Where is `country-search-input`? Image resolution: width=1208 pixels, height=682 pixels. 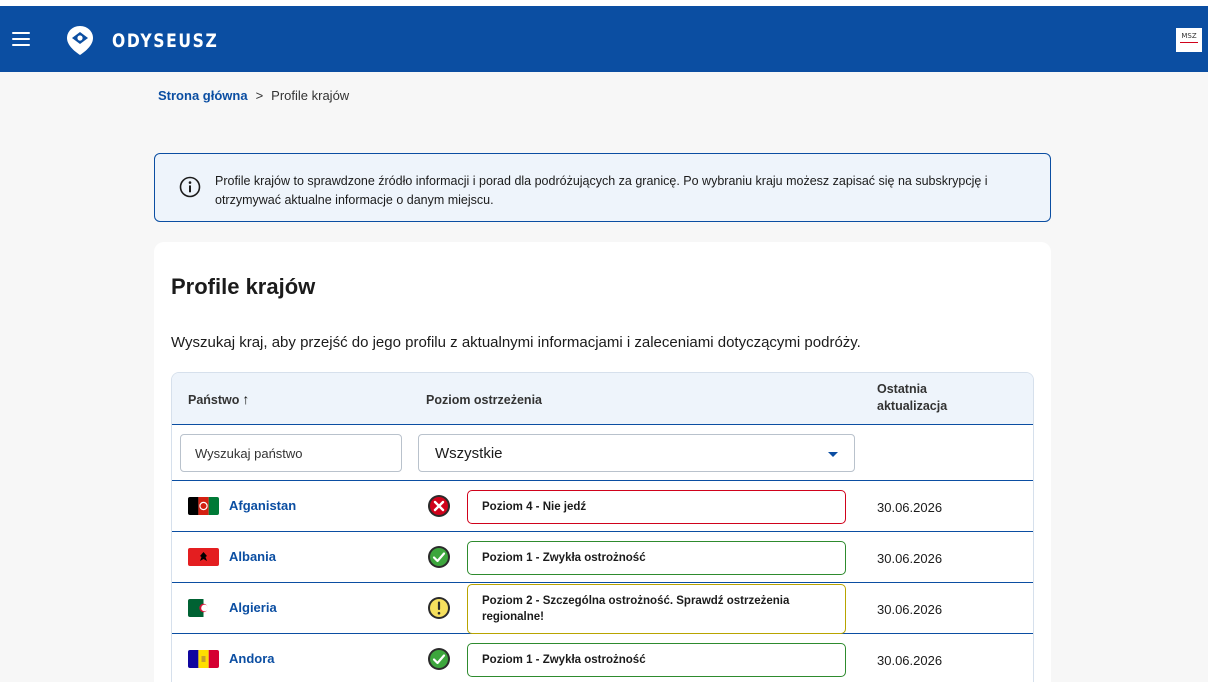
country-search-input is located at coordinates (291, 453).